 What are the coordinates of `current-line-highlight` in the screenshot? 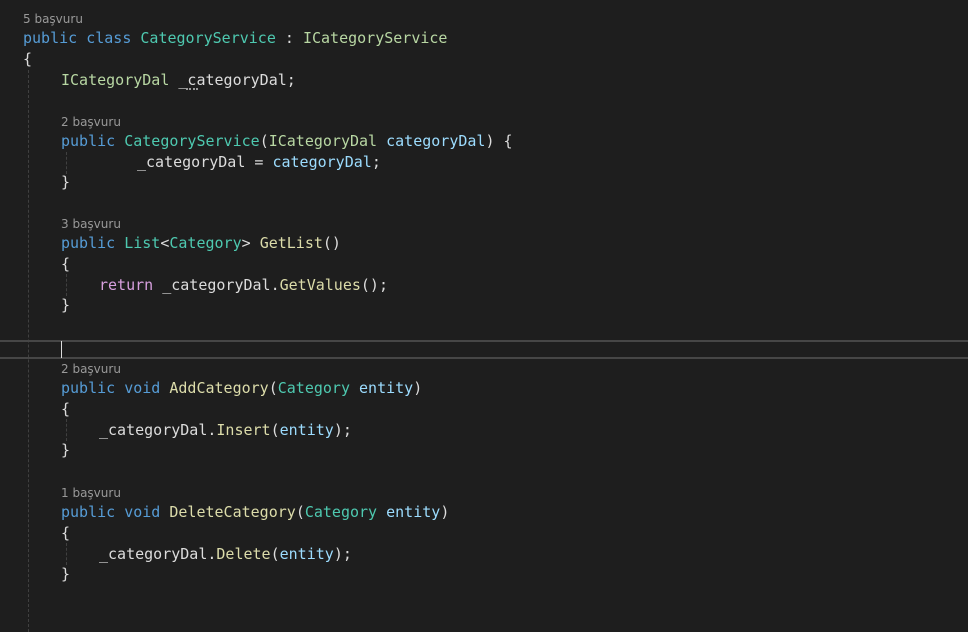 It's located at (484, 349).